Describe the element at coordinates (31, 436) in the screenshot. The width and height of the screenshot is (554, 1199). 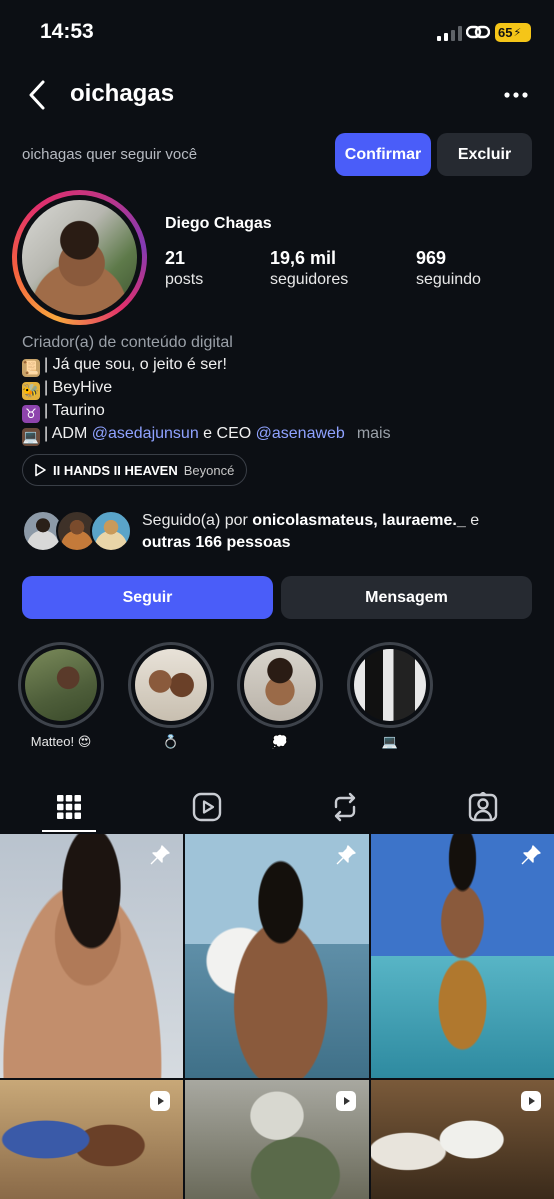
I see `technologist-icon: 💻` at that location.